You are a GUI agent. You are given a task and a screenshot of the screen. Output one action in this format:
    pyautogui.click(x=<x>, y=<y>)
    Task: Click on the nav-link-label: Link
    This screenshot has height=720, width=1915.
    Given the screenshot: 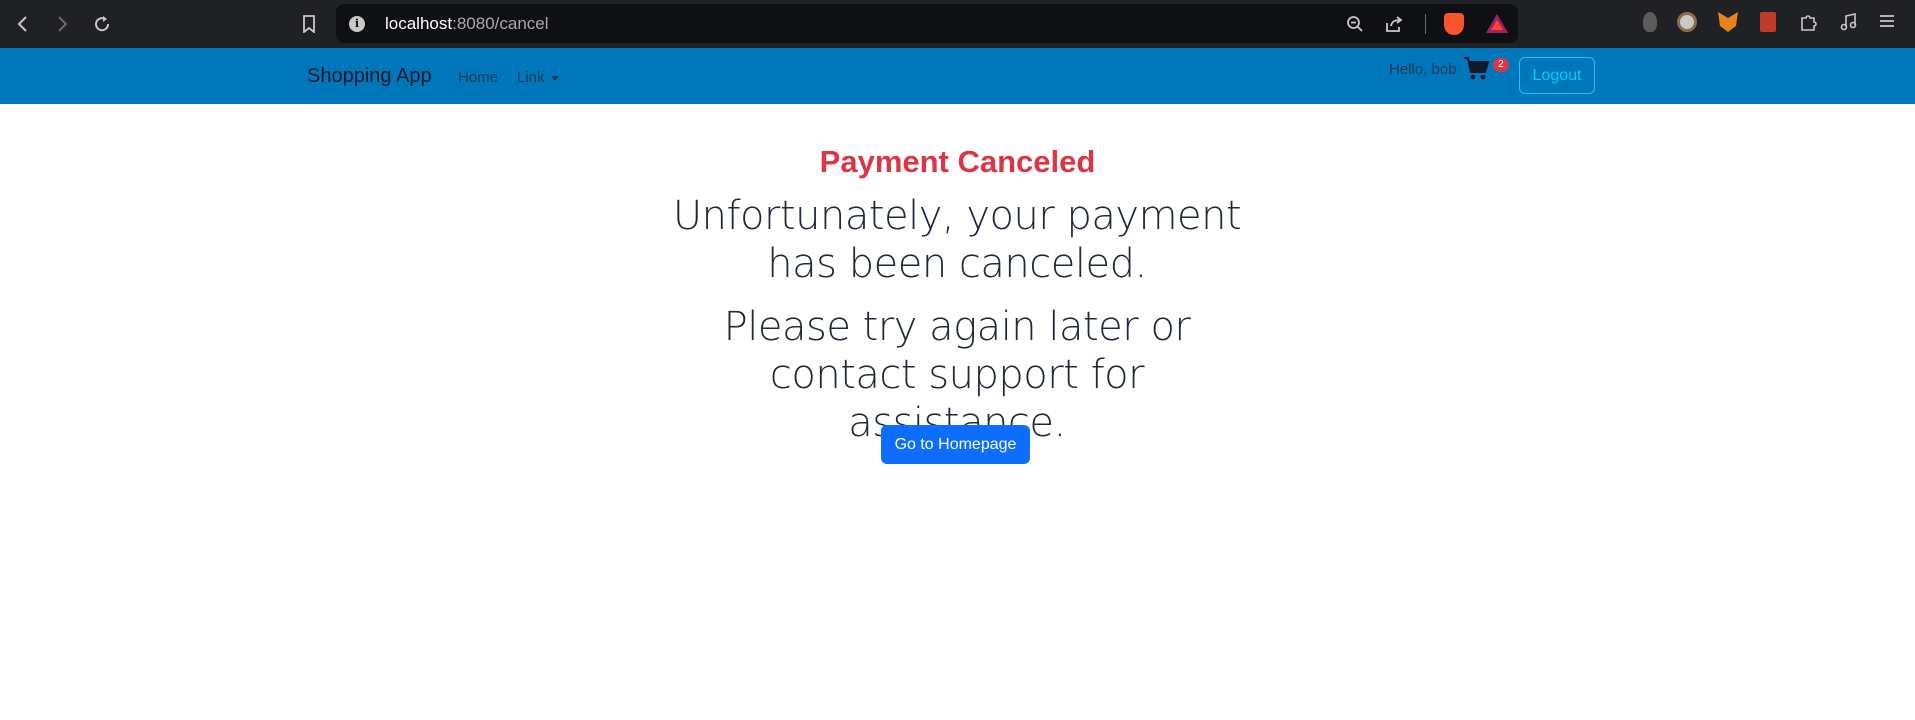 What is the action you would take?
    pyautogui.click(x=531, y=77)
    